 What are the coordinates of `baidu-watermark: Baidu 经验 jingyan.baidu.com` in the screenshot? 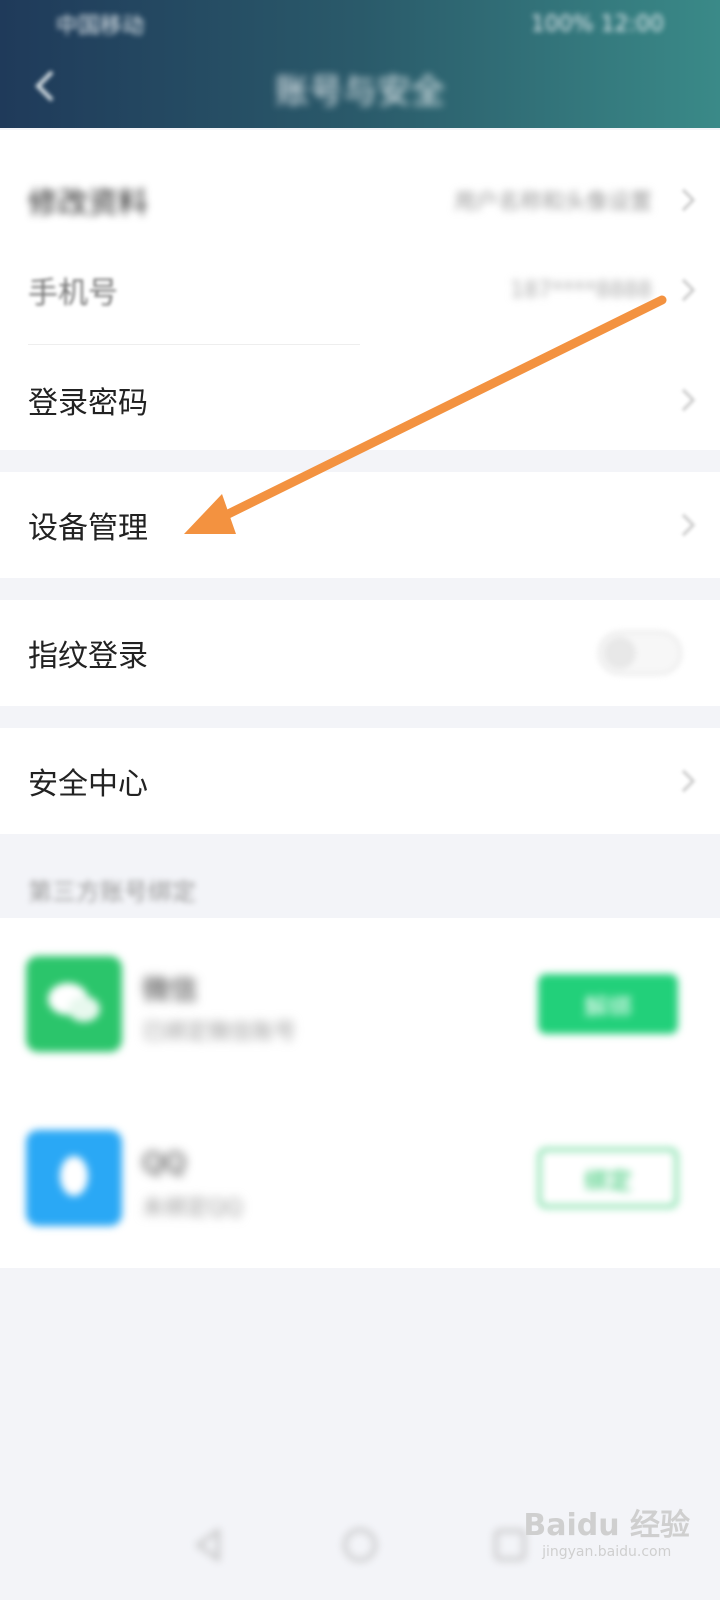 It's located at (606, 1530).